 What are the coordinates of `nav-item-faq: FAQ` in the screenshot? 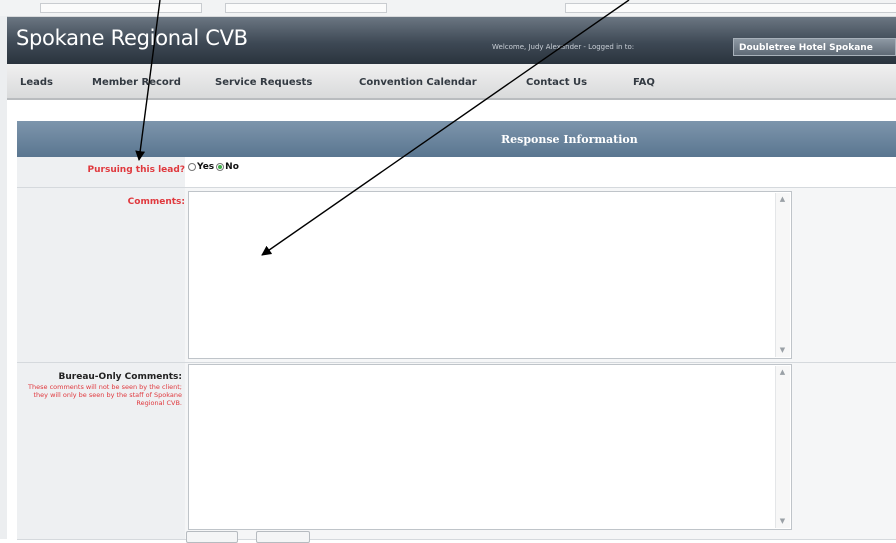 It's located at (644, 82).